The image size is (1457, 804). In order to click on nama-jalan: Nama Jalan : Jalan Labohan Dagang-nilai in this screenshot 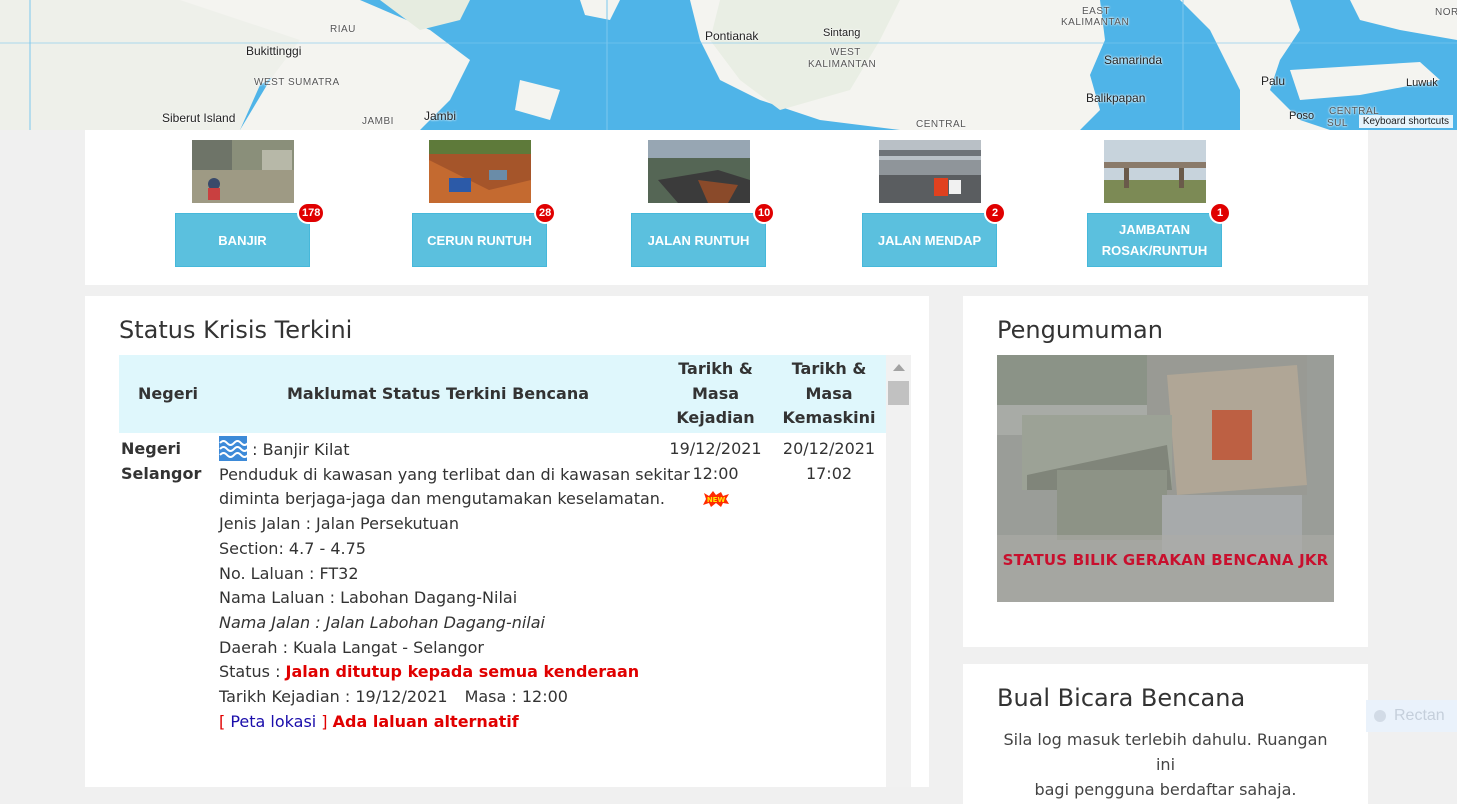, I will do `click(382, 622)`.